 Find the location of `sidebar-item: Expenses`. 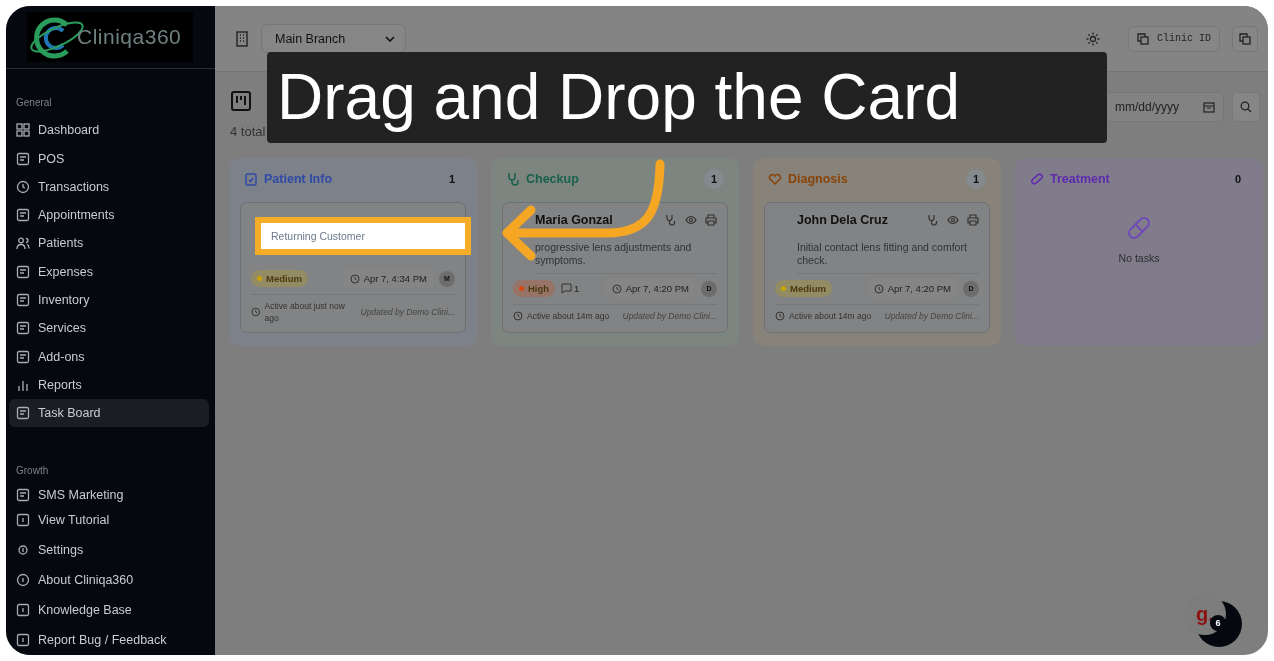

sidebar-item: Expenses is located at coordinates (109, 271).